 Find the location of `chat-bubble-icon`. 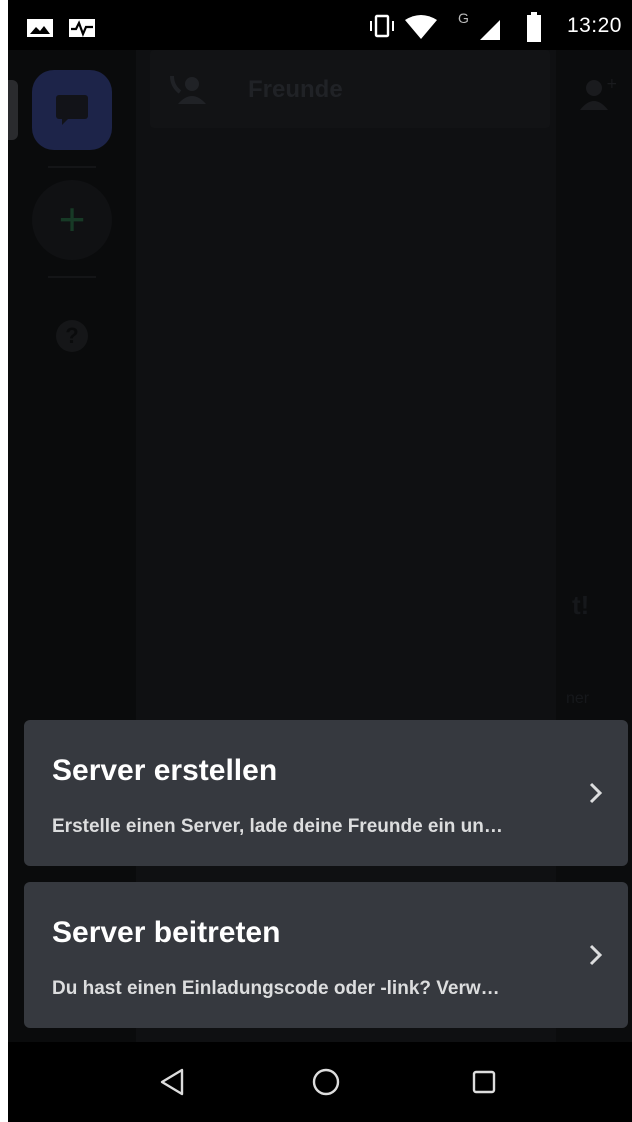

chat-bubble-icon is located at coordinates (72, 110).